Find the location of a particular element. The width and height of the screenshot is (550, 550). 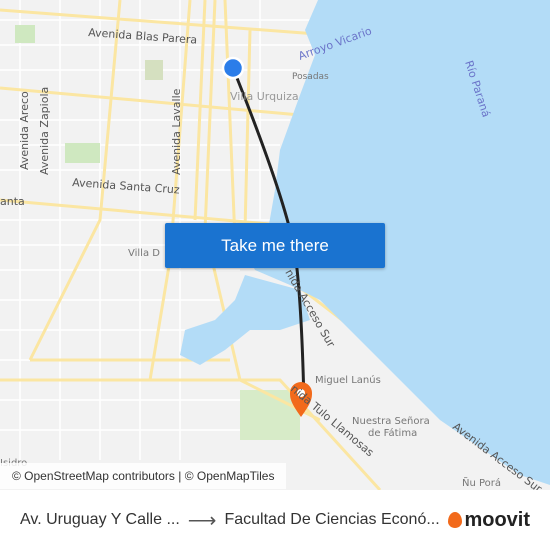

brand-name: moovit is located at coordinates (497, 519).